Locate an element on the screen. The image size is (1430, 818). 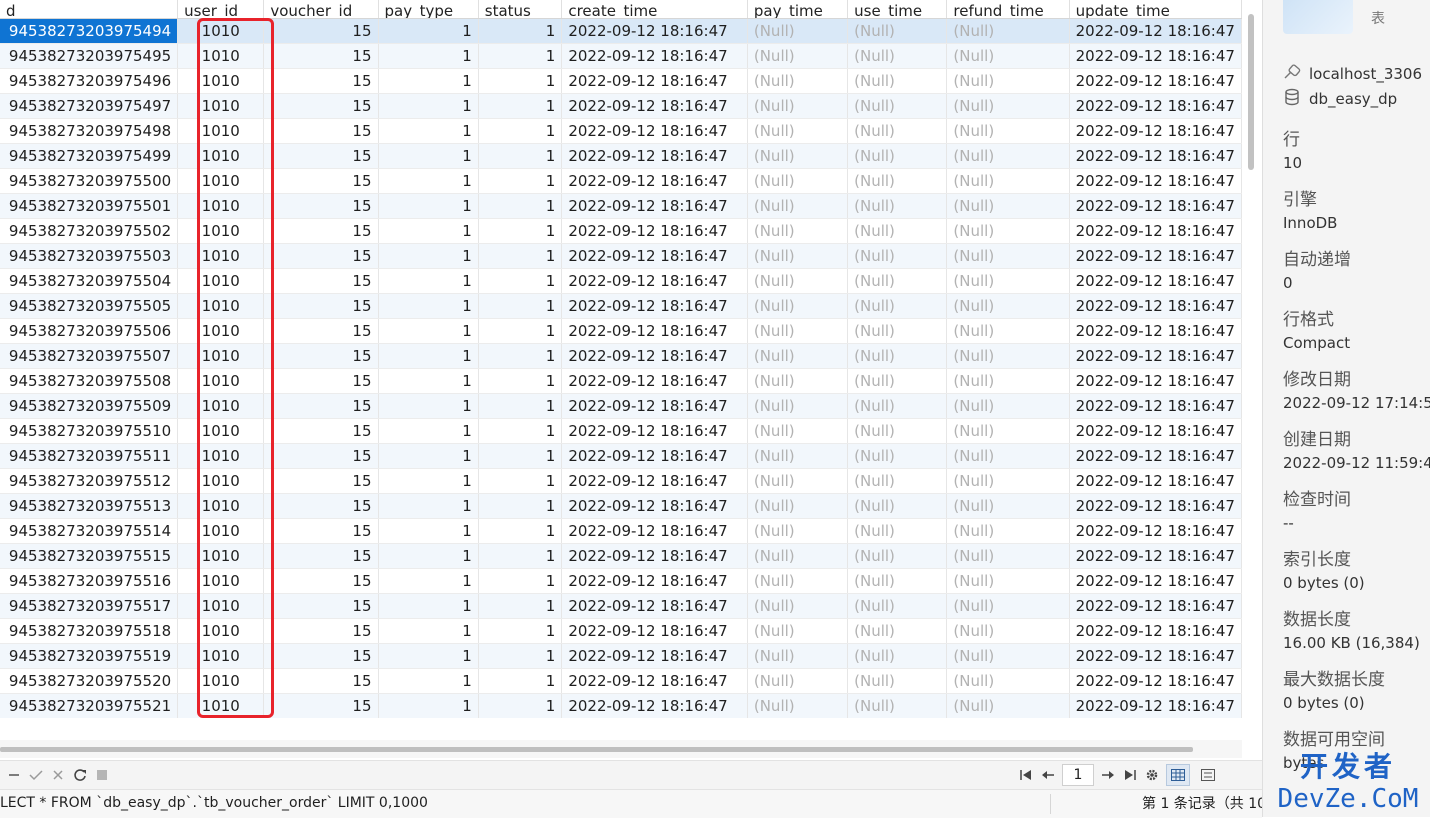
close-icon is located at coordinates (58, 775).